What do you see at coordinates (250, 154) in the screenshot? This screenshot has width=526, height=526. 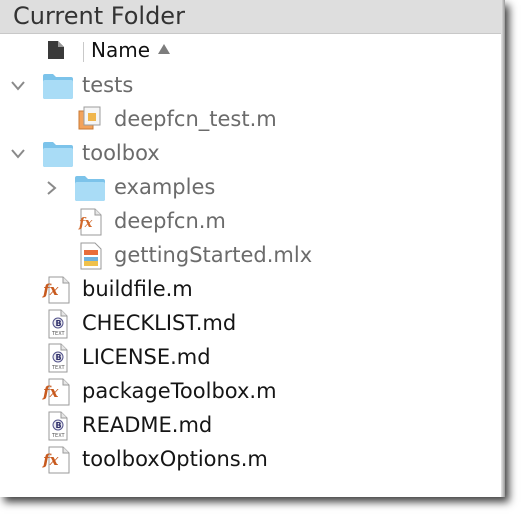 I see `tree-item-toolbox: toolbox` at bounding box center [250, 154].